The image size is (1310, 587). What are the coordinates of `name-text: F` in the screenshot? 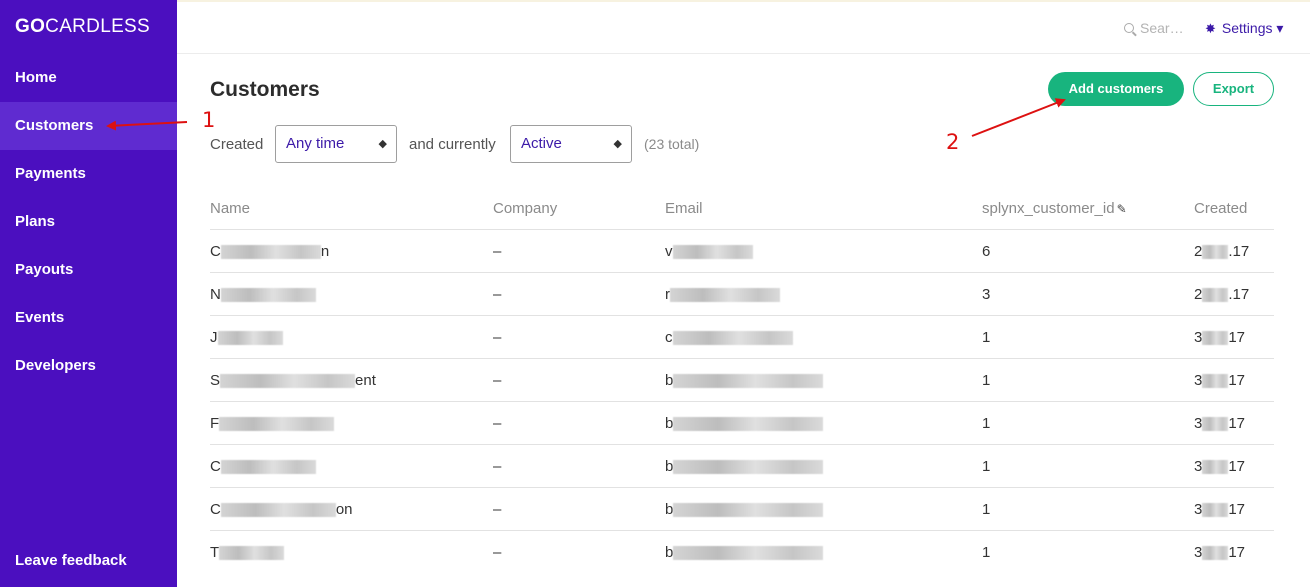 It's located at (215, 423).